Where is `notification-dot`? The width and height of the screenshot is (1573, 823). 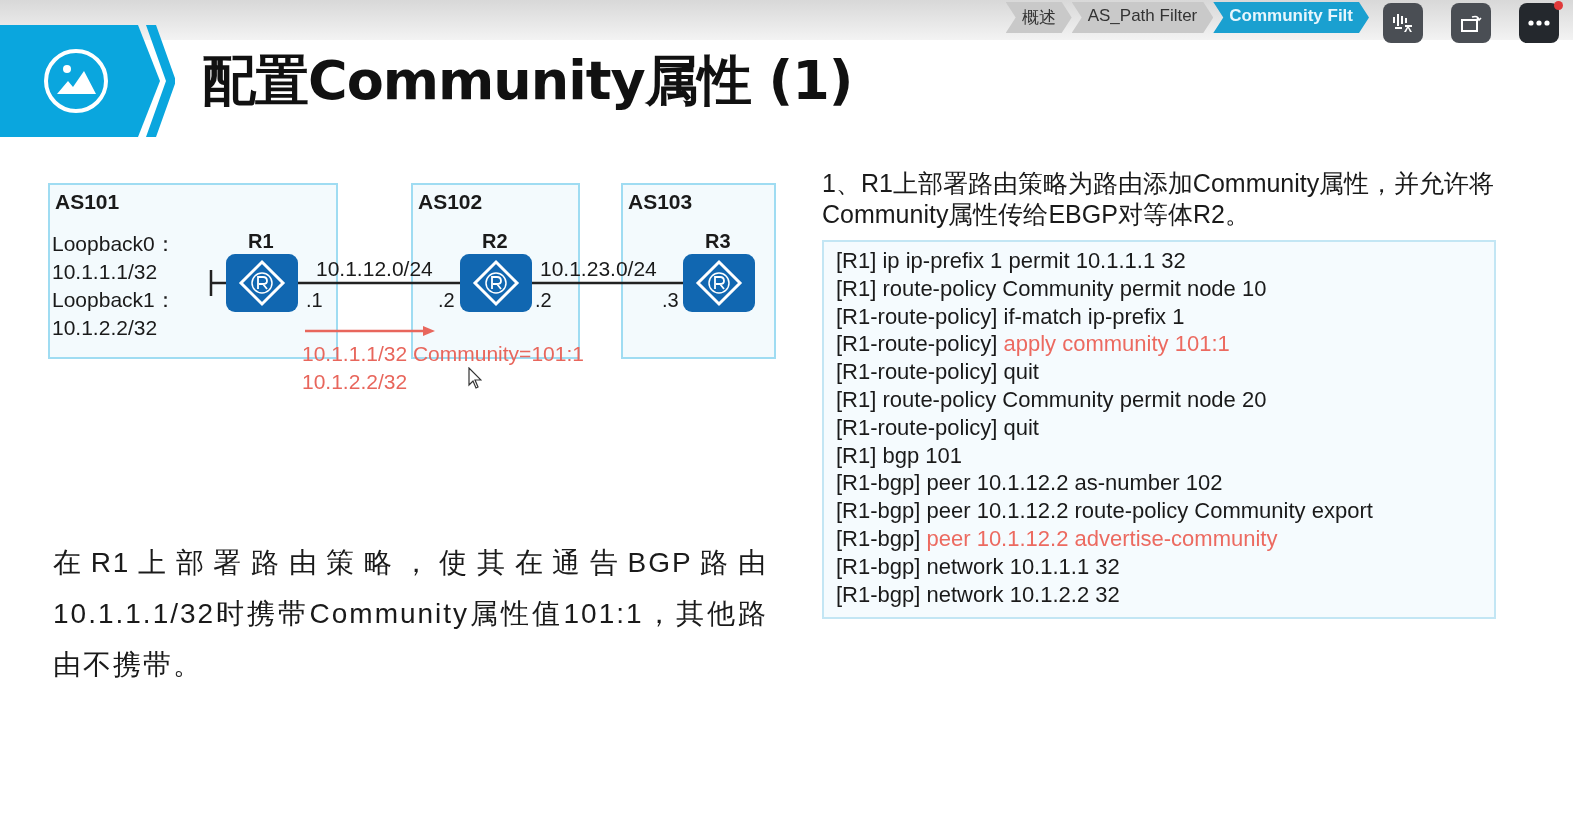
notification-dot is located at coordinates (1558, 5).